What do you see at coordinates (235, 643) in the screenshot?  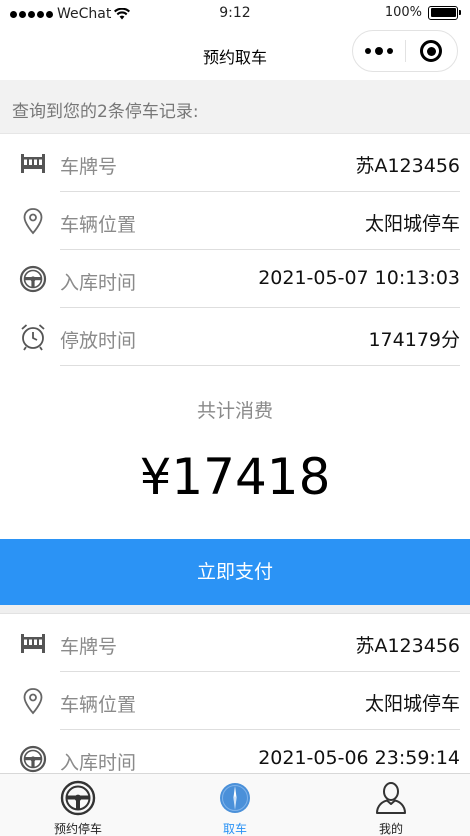 I see `record-2-plate-row: 车牌号 苏A123456` at bounding box center [235, 643].